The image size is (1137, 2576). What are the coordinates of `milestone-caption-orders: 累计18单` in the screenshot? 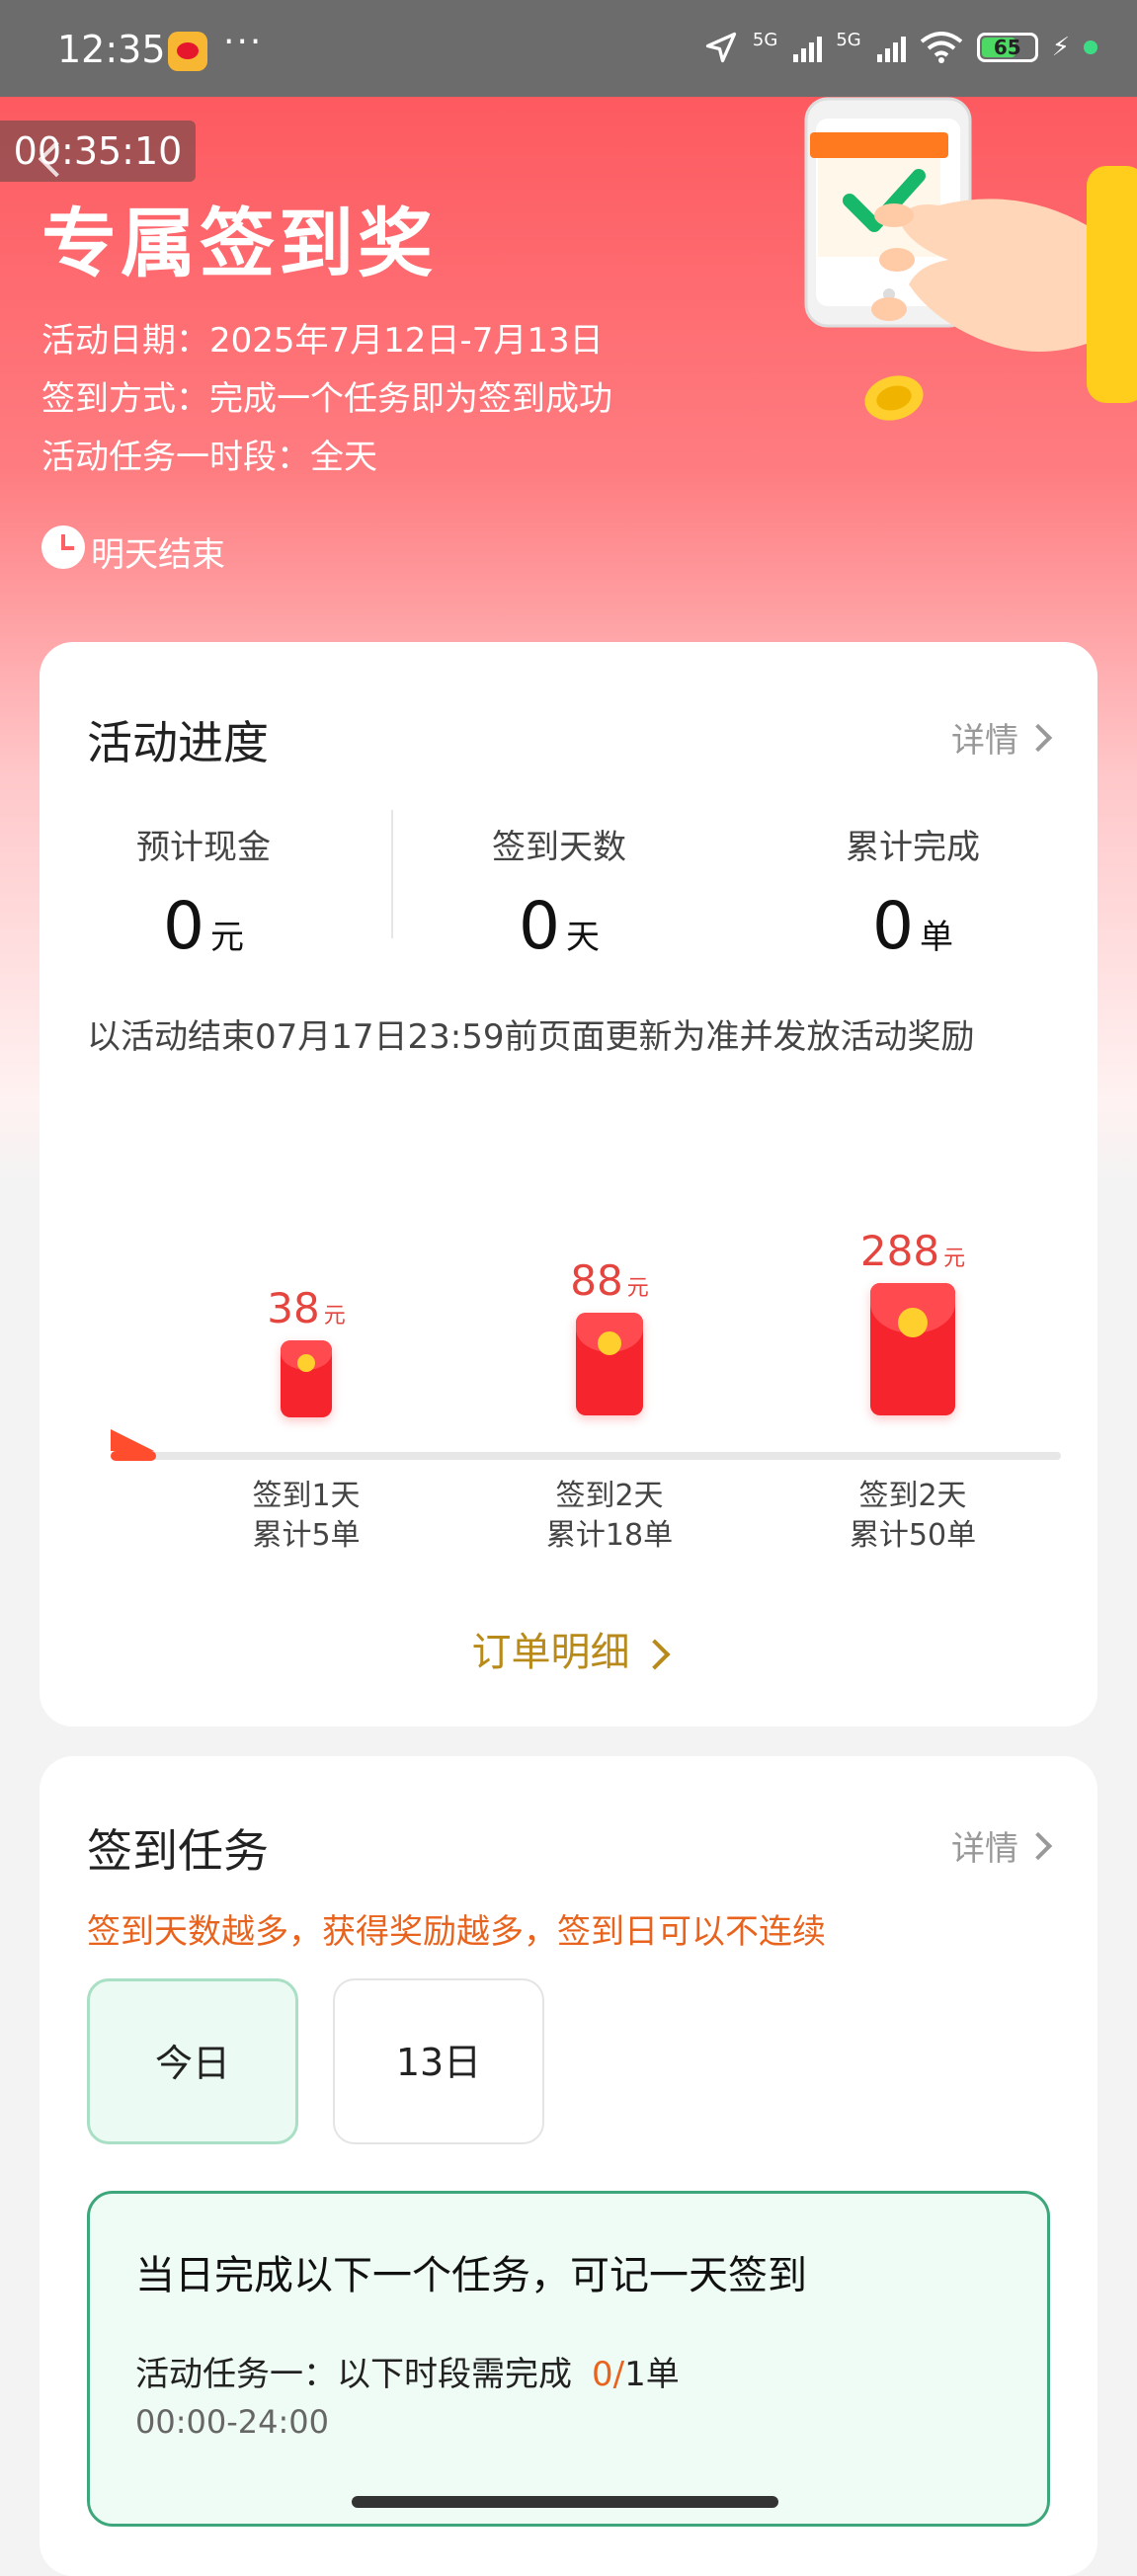 It's located at (609, 1535).